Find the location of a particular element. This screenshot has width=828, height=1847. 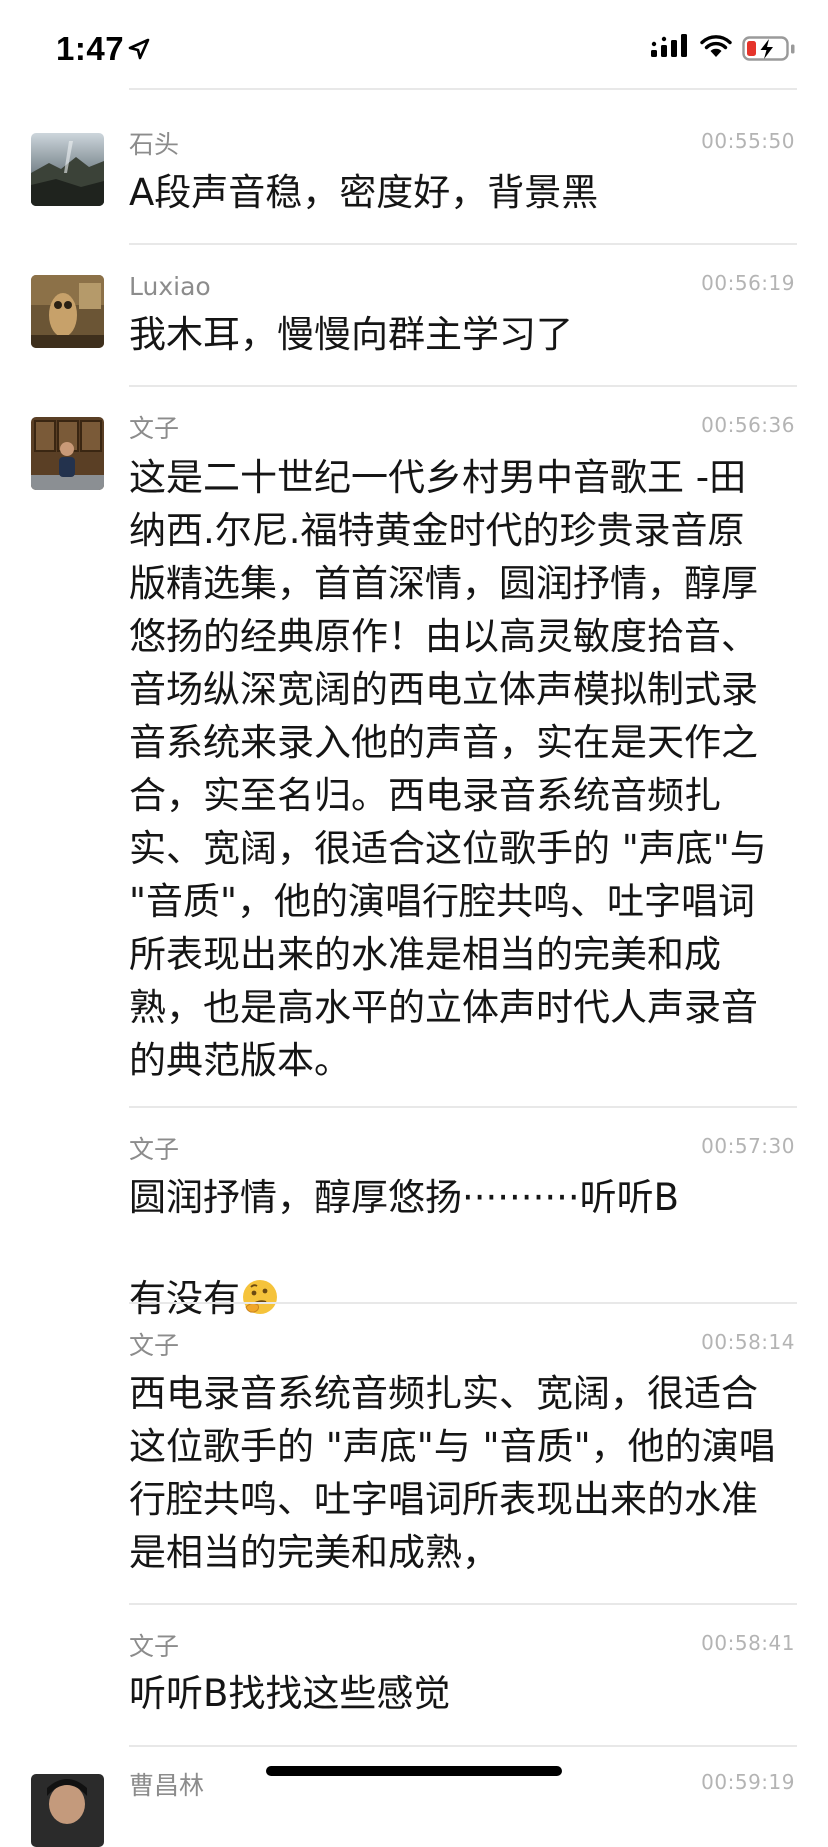

message-time: 00:58:41 is located at coordinates (748, 1643).